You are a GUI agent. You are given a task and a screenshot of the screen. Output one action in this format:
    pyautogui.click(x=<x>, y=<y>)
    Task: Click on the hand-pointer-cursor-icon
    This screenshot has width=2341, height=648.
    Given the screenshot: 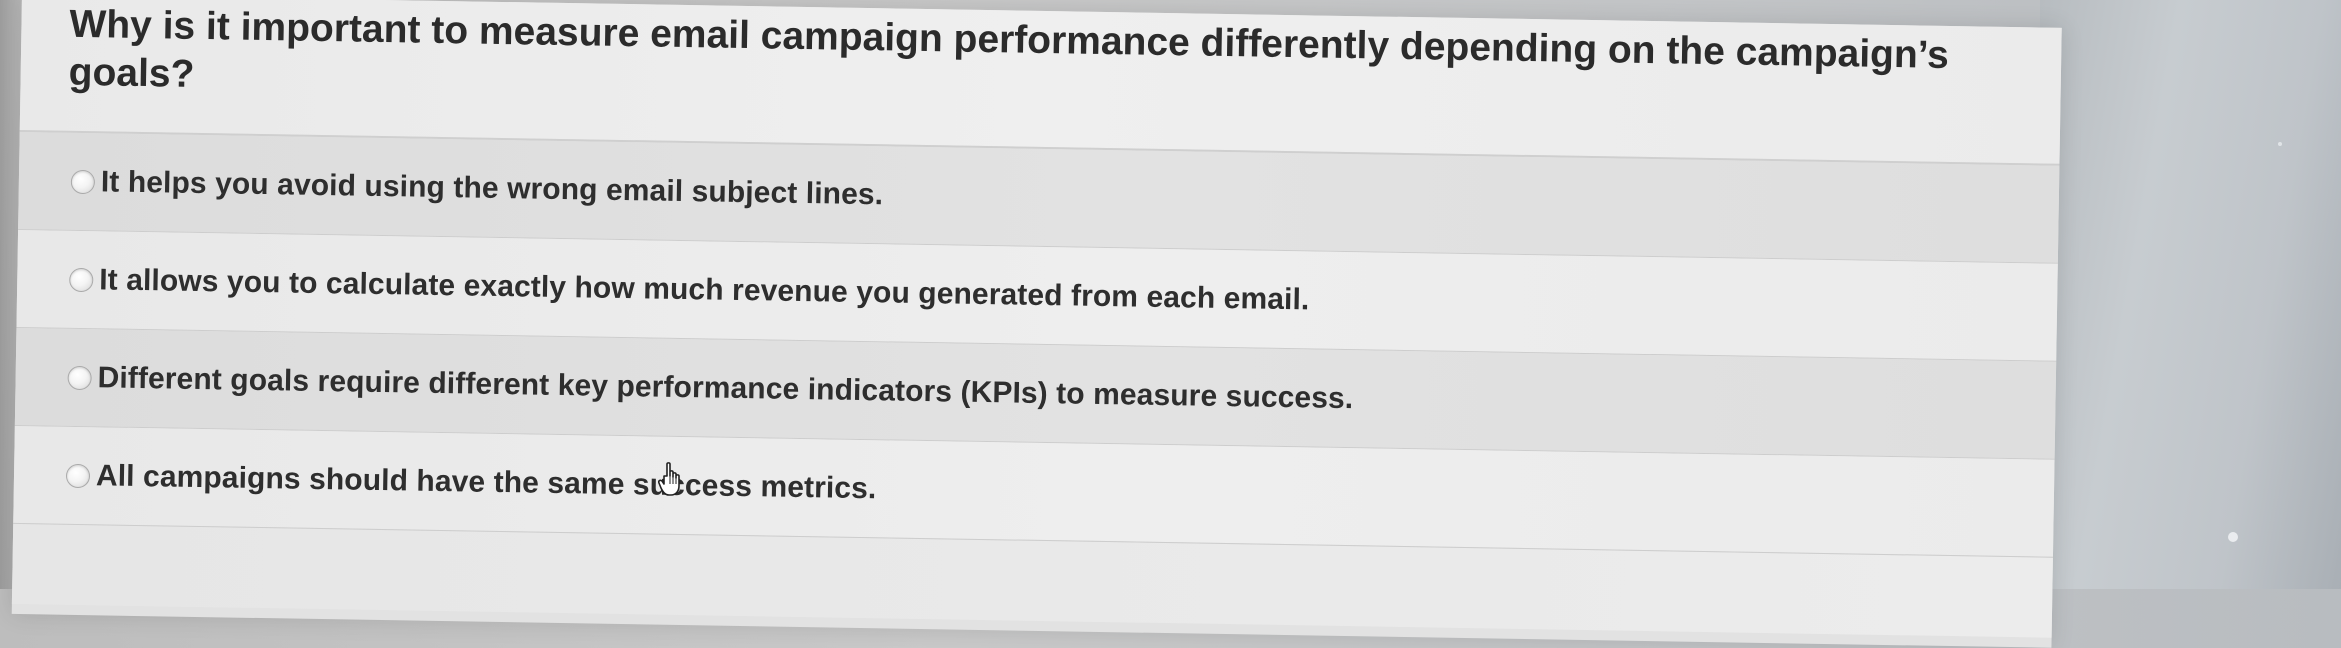 What is the action you would take?
    pyautogui.click(x=669, y=479)
    